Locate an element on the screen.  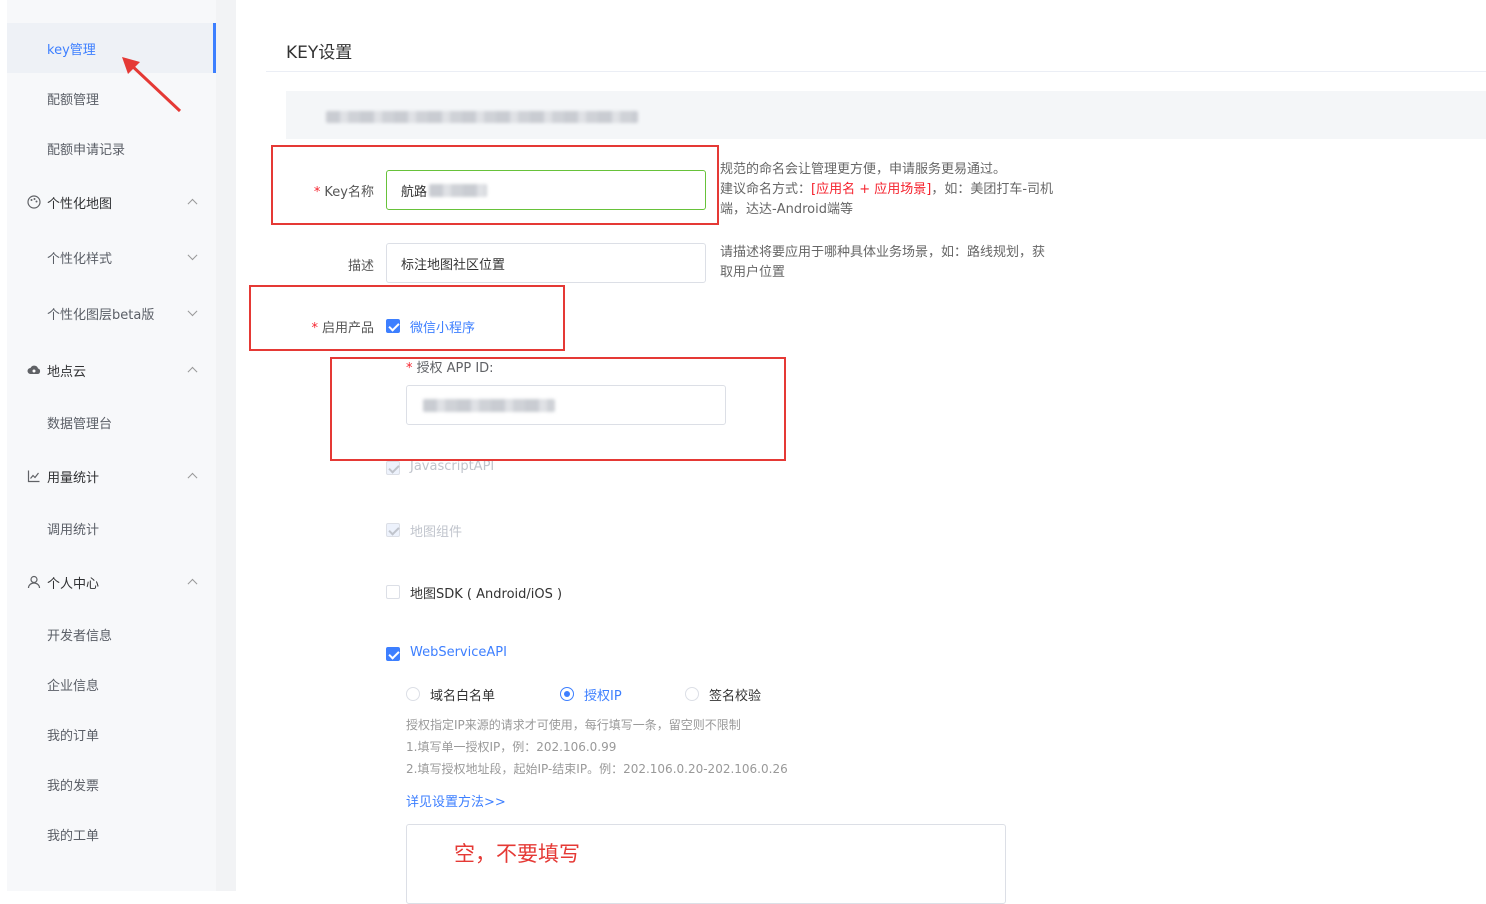
sidebar-item-label: 配额申请记录 is located at coordinates (86, 150).